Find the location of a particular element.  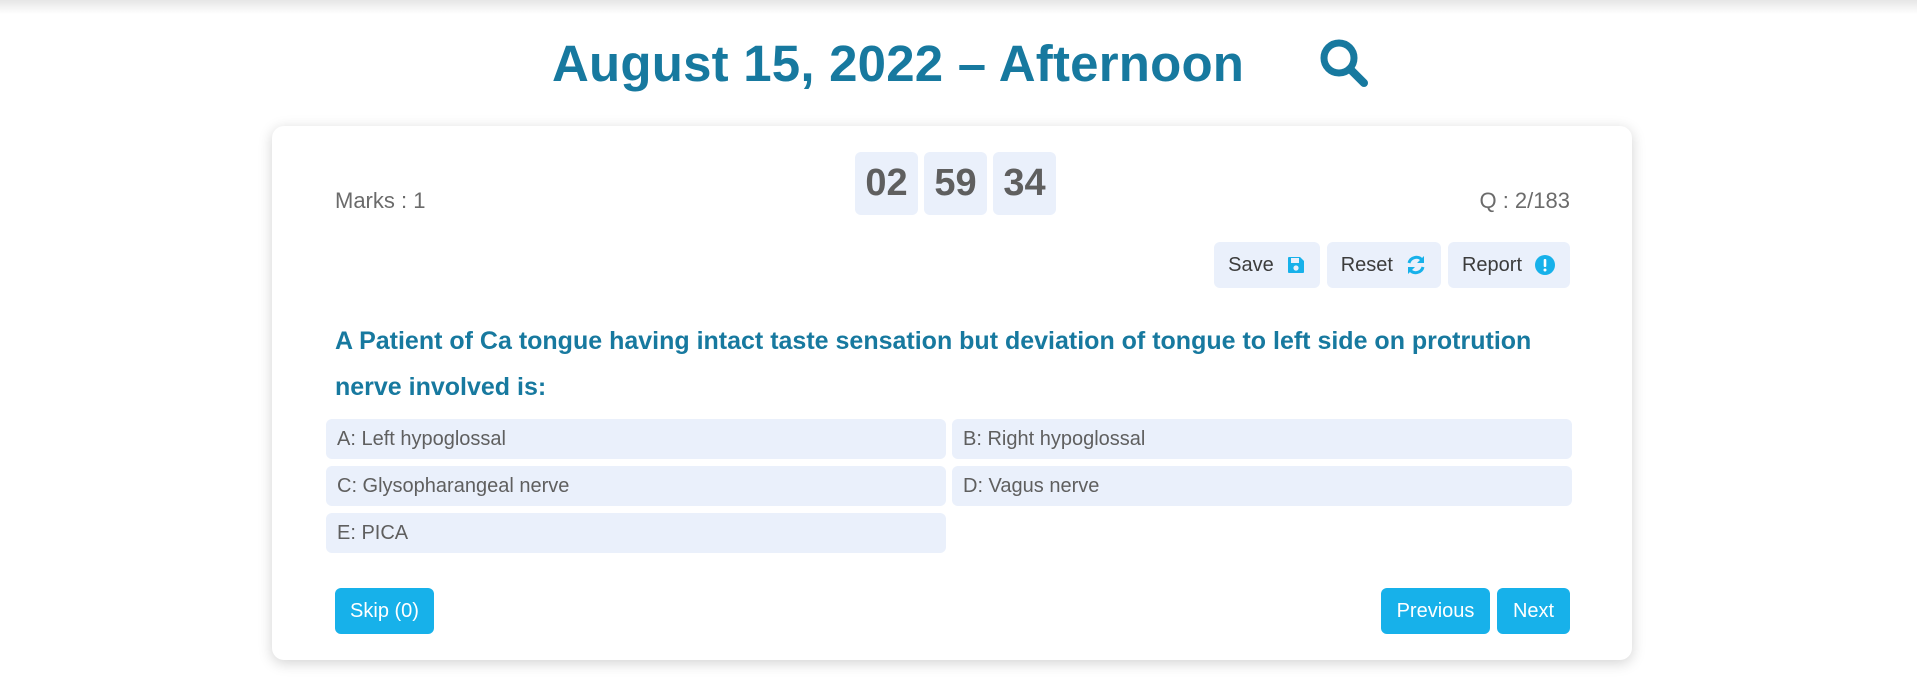

reset-button: Reset is located at coordinates (1383, 265).